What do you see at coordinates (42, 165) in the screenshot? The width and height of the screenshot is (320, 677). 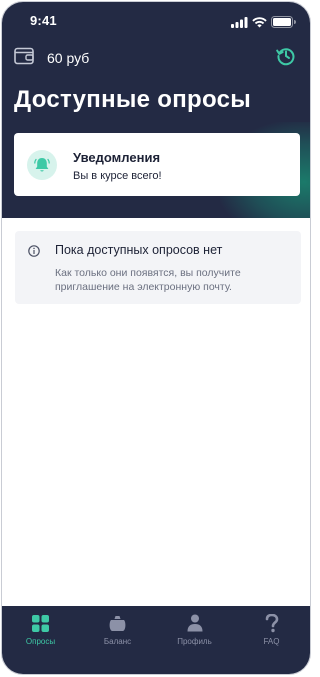 I see `bell-icon` at bounding box center [42, 165].